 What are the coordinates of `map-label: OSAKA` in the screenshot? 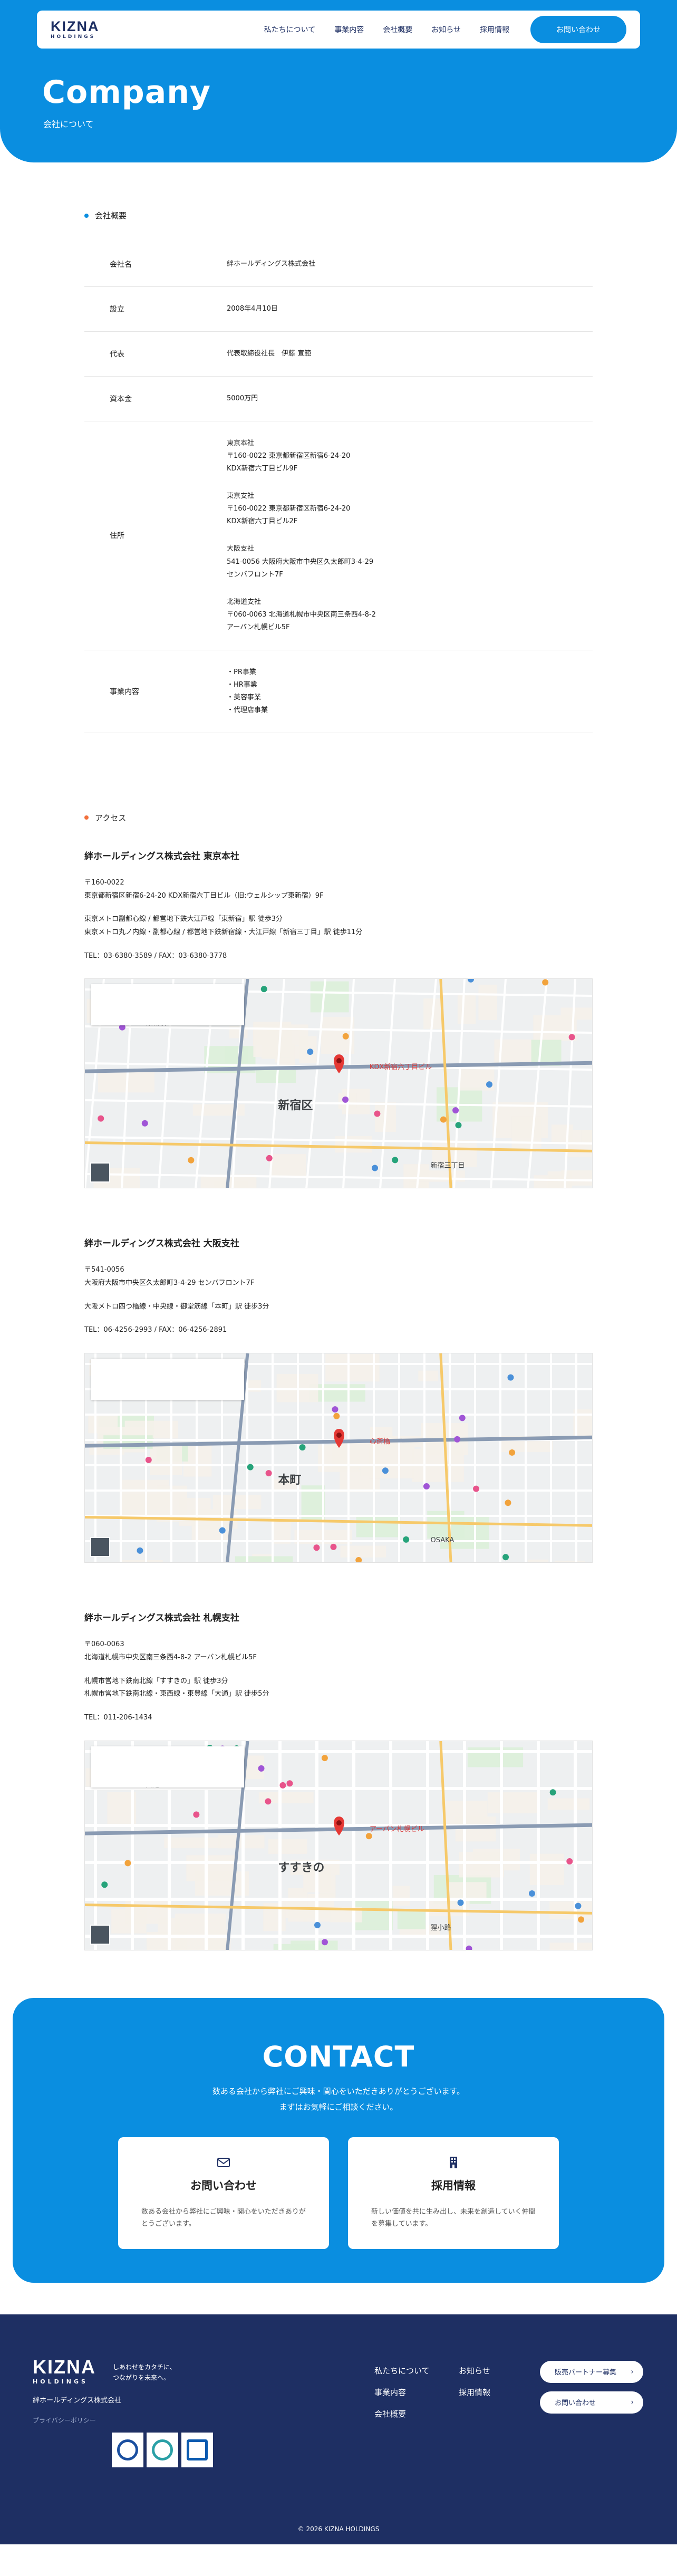 It's located at (443, 1540).